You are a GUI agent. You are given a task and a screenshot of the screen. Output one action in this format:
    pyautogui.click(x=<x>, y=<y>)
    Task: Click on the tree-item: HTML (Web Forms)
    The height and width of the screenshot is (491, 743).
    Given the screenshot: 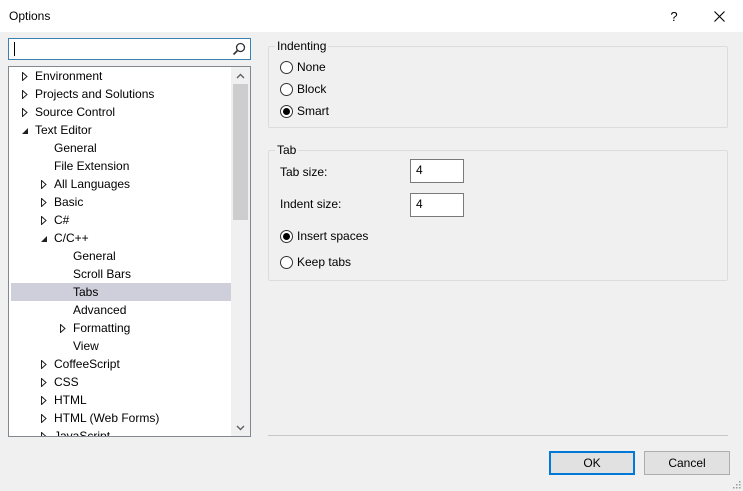 What is the action you would take?
    pyautogui.click(x=121, y=418)
    